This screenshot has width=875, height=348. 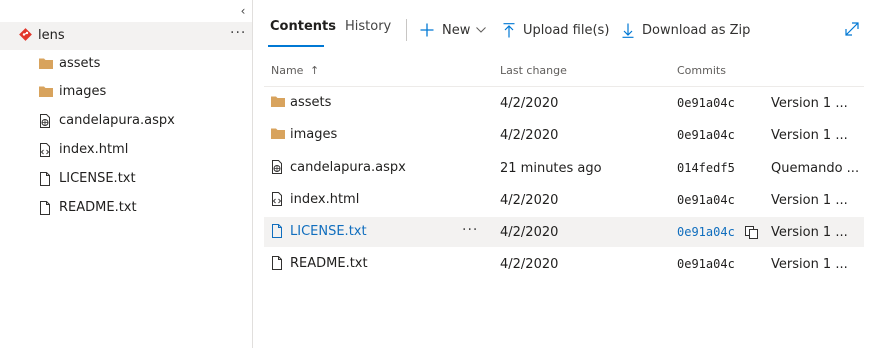 I want to click on download-icon, so click(x=628, y=30).